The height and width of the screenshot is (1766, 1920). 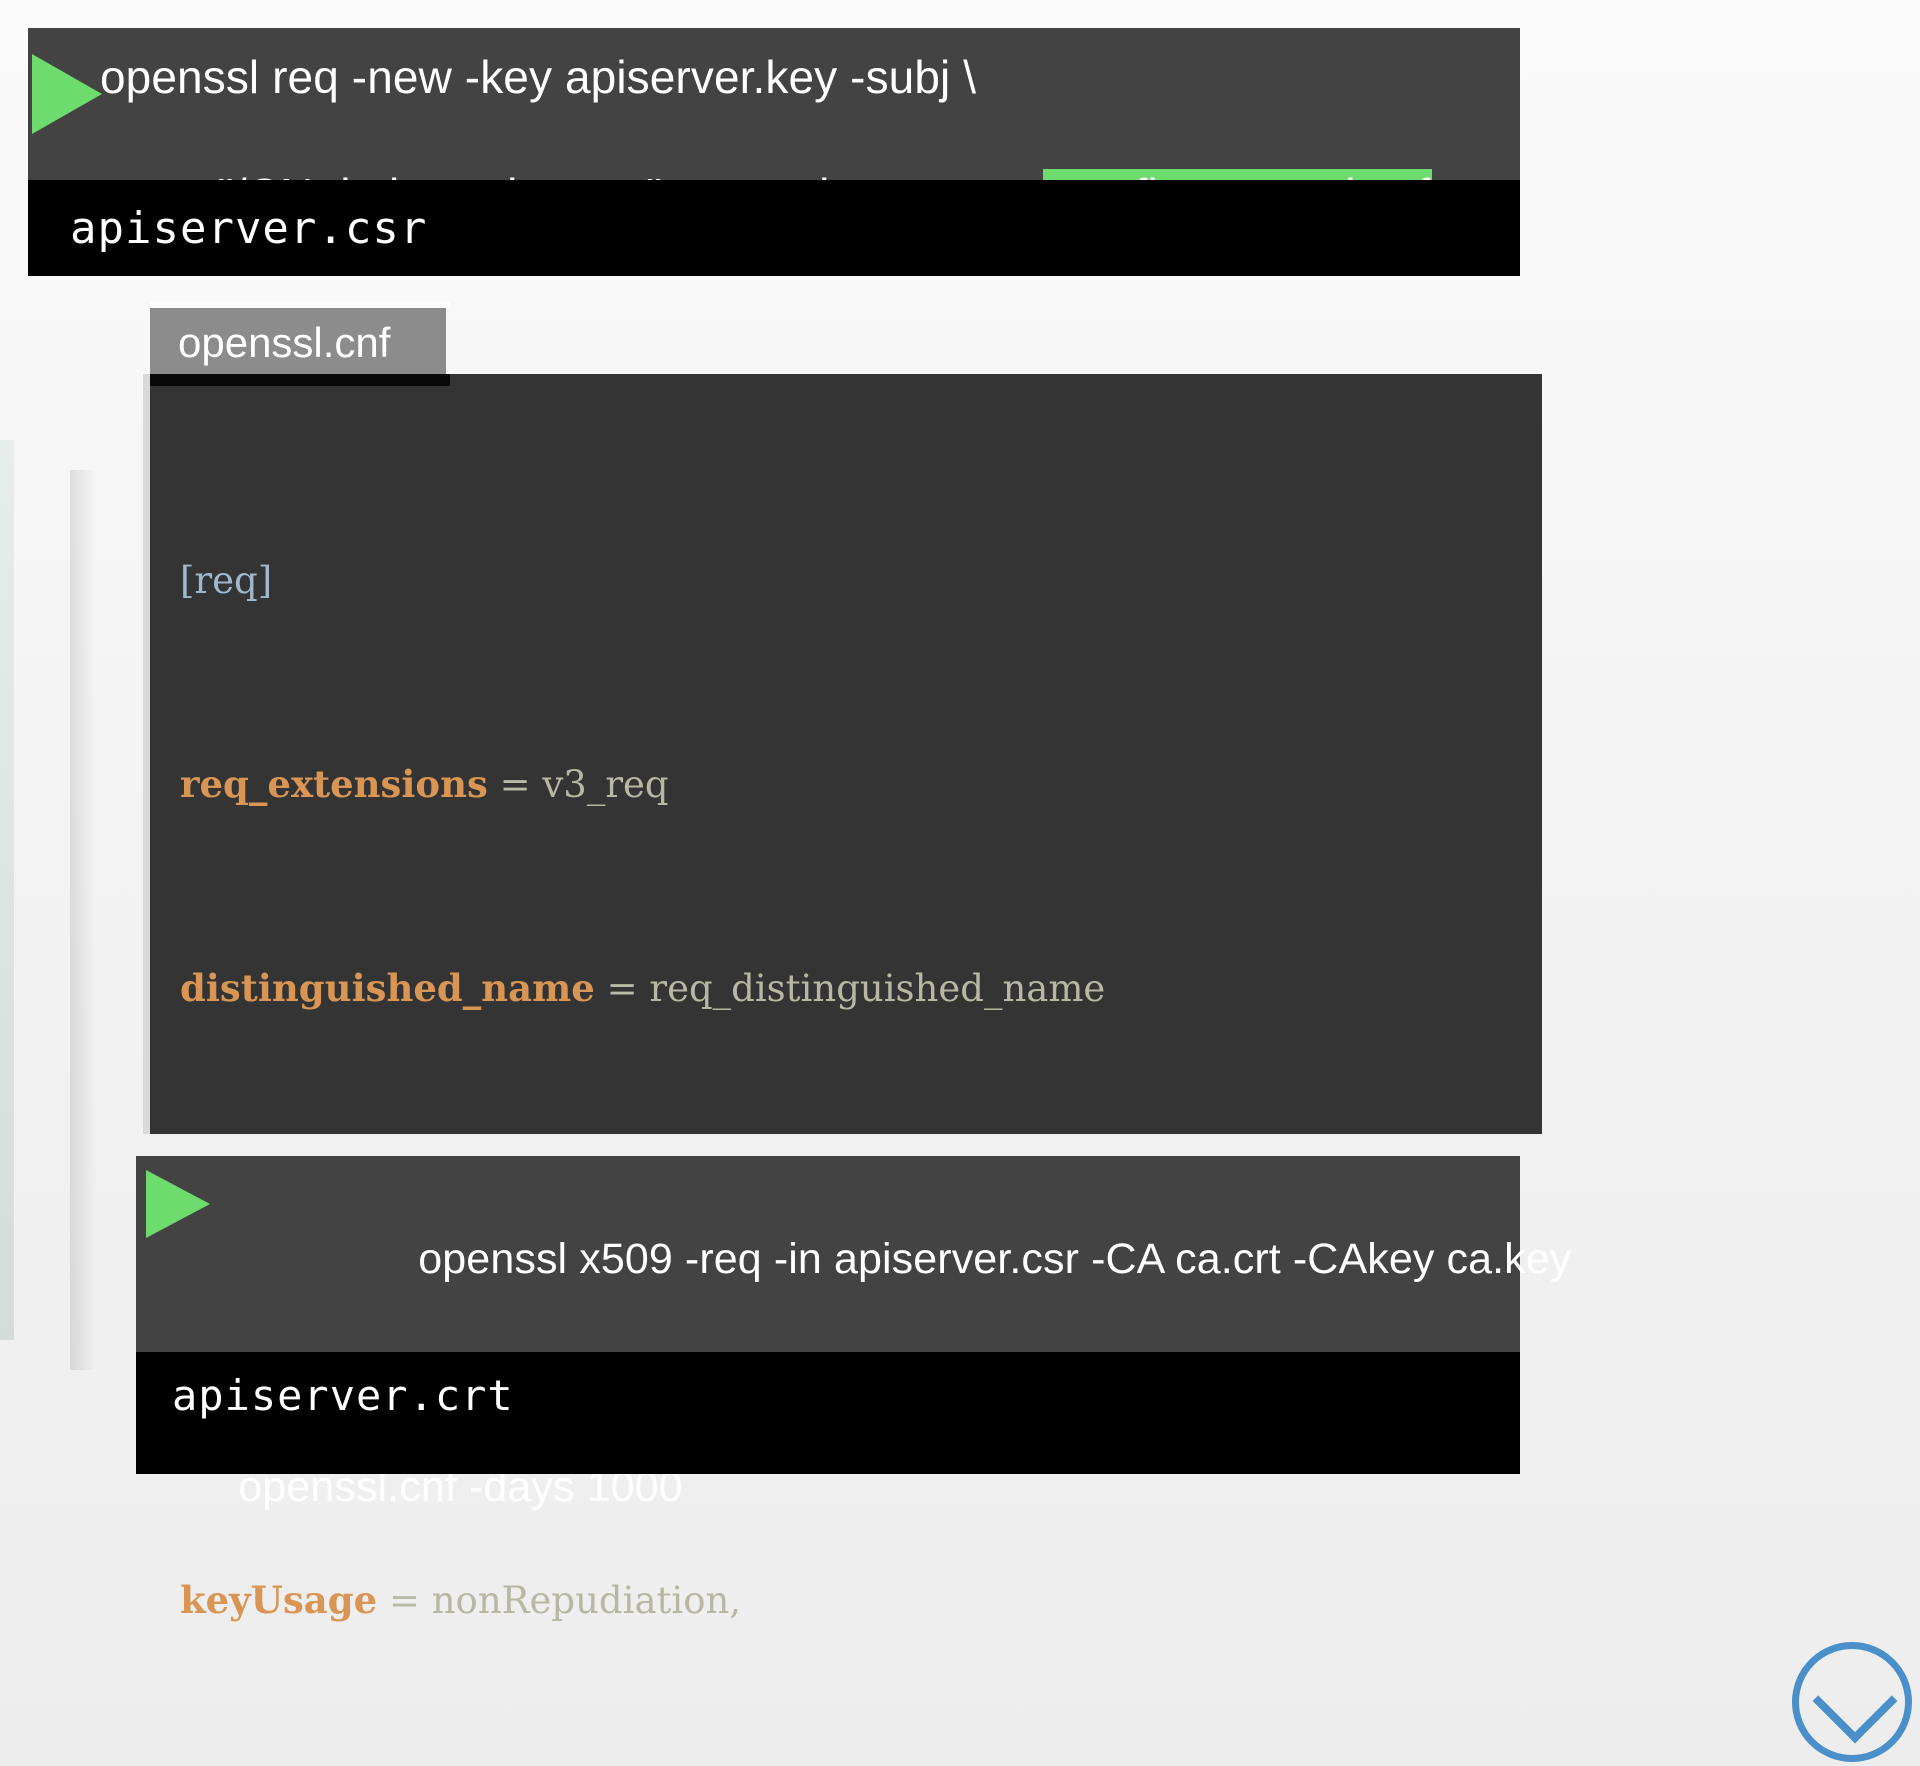 What do you see at coordinates (7, 890) in the screenshot?
I see `left-decorative-rail` at bounding box center [7, 890].